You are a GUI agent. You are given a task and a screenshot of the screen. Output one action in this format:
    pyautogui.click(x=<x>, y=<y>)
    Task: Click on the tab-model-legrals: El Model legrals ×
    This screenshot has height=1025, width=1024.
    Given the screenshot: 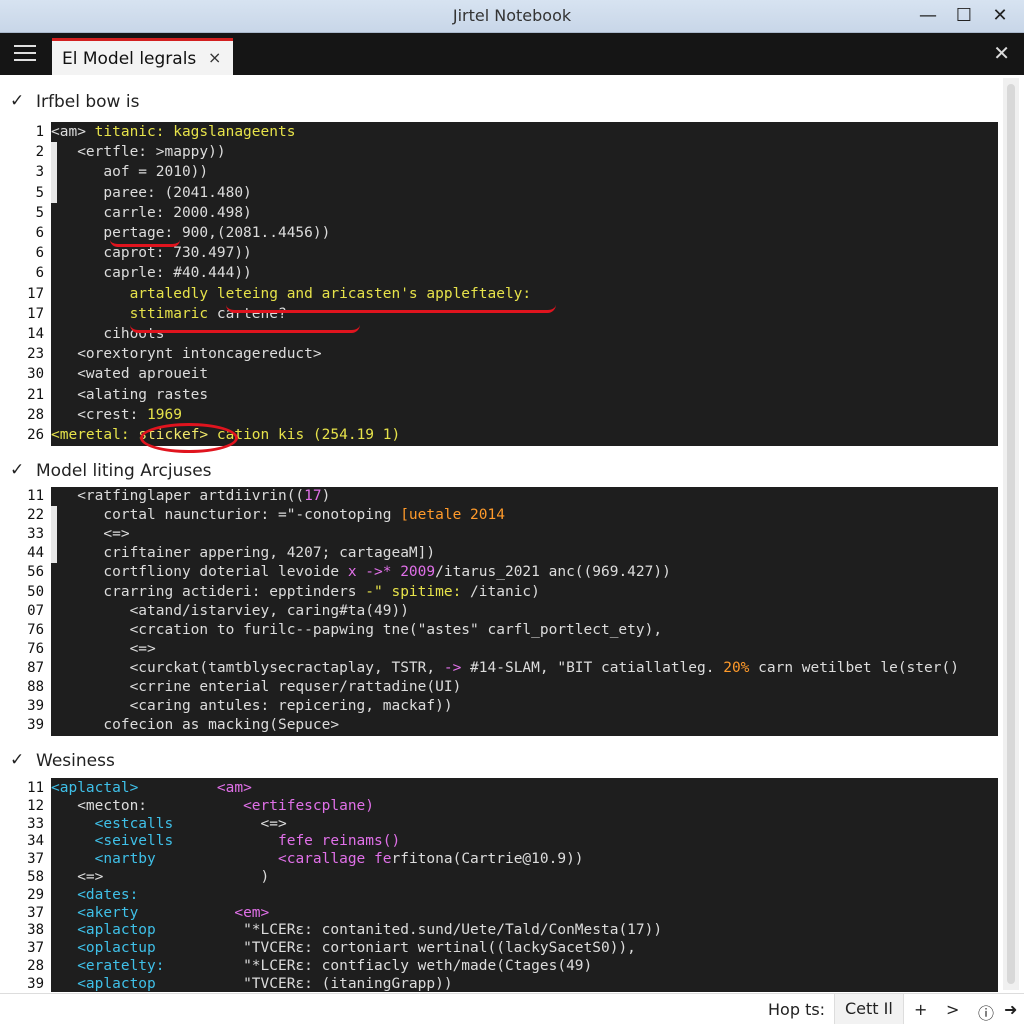 What is the action you would take?
    pyautogui.click(x=142, y=56)
    